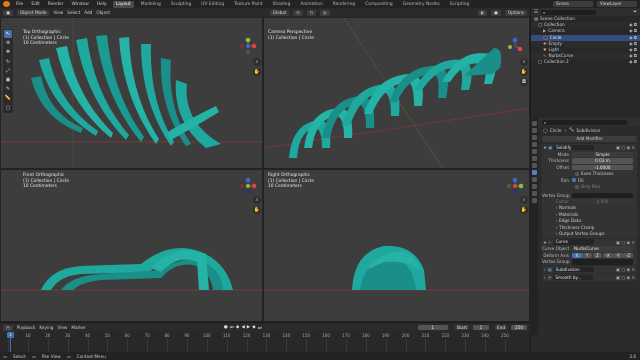  What do you see at coordinates (589, 234) in the screenshot?
I see `subpanel-output-vertex-groups: › Output Vertex Groups` at bounding box center [589, 234].